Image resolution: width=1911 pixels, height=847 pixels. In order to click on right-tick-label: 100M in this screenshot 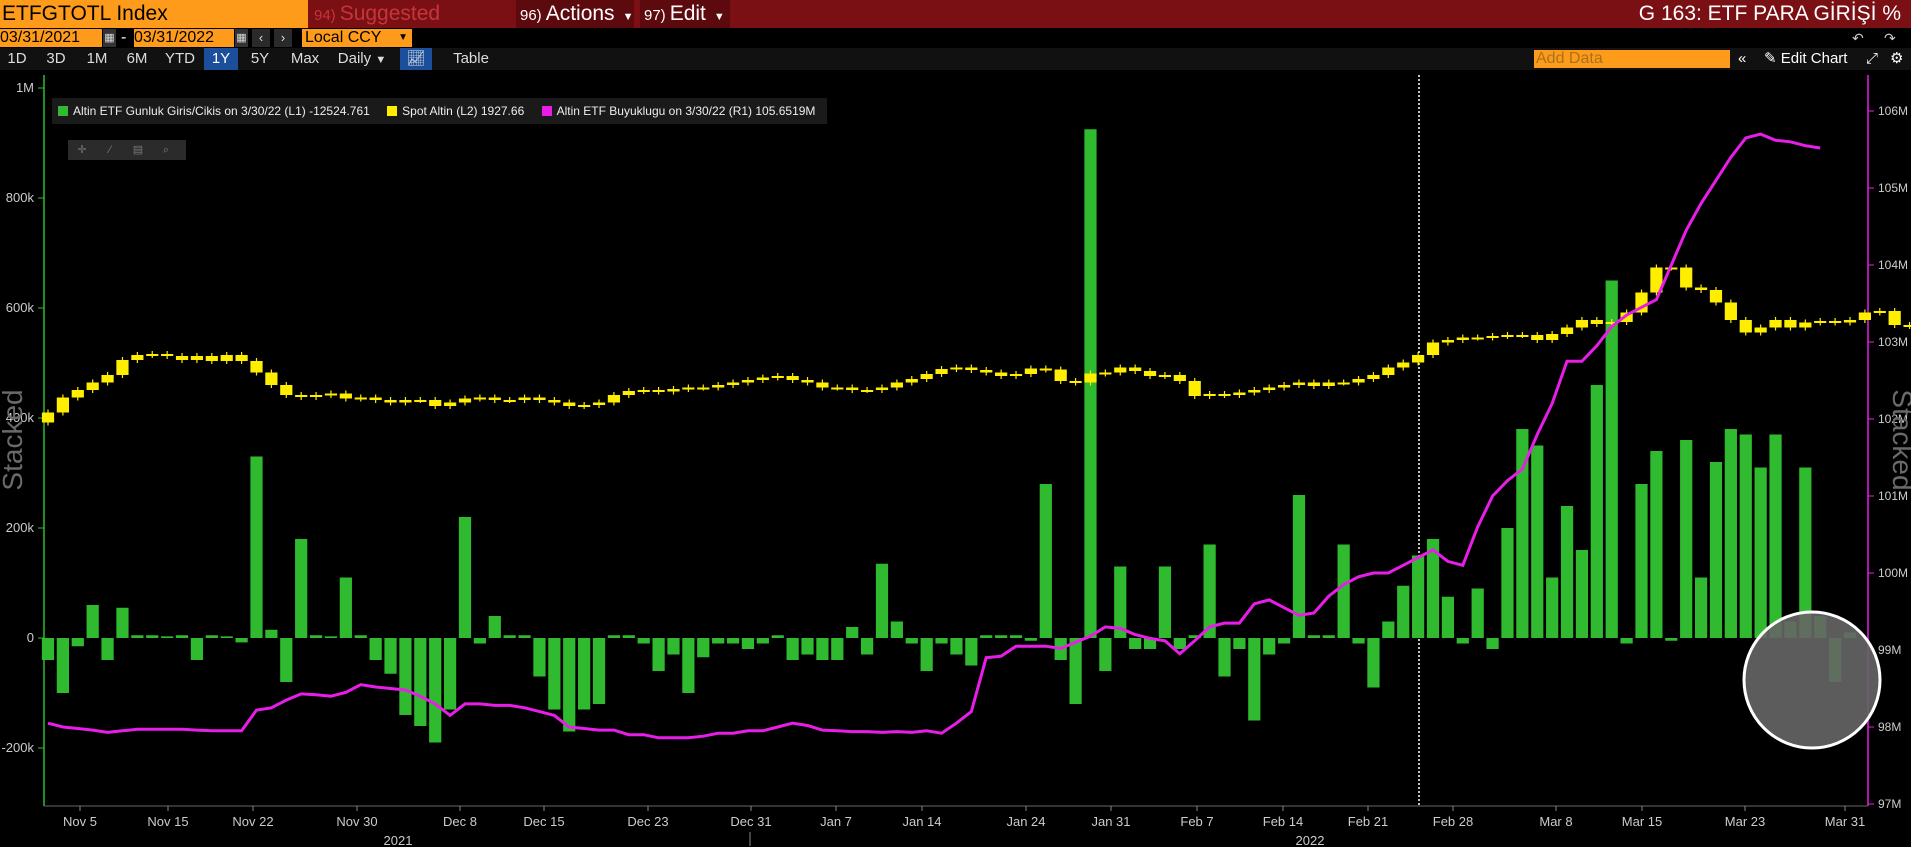, I will do `click(1893, 573)`.